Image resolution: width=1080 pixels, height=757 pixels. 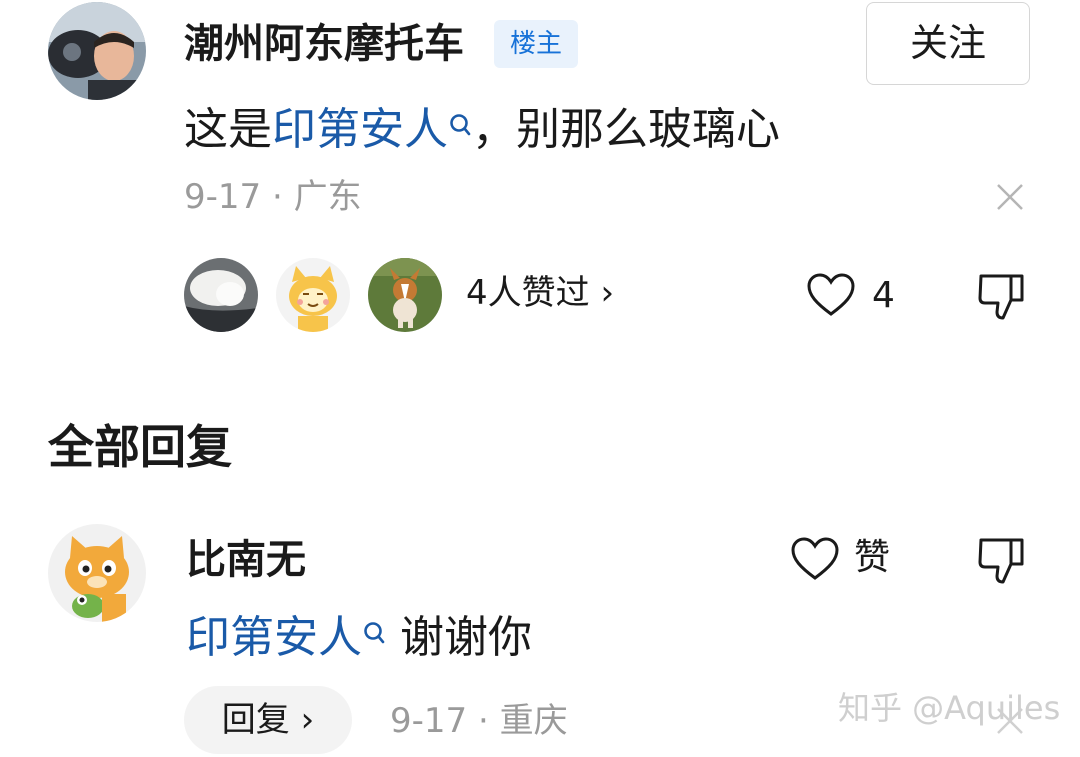 I want to click on content-prefix: 这是, so click(x=228, y=129).